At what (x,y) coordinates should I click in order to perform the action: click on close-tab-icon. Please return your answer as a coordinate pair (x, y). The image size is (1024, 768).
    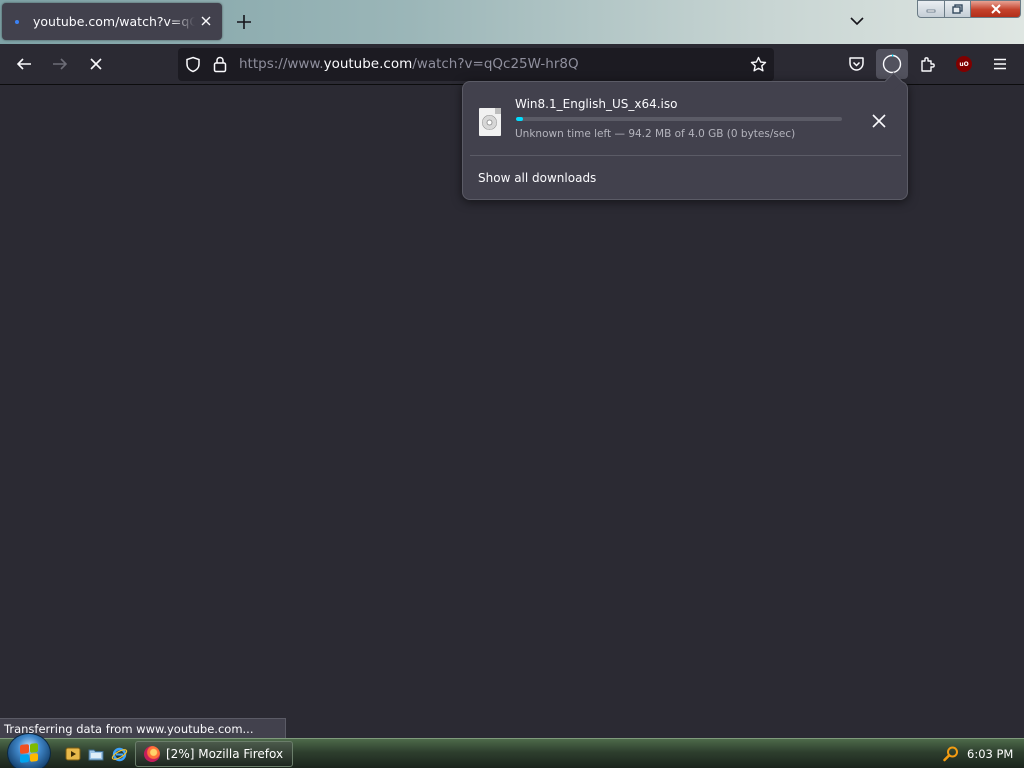
    Looking at the image, I should click on (206, 21).